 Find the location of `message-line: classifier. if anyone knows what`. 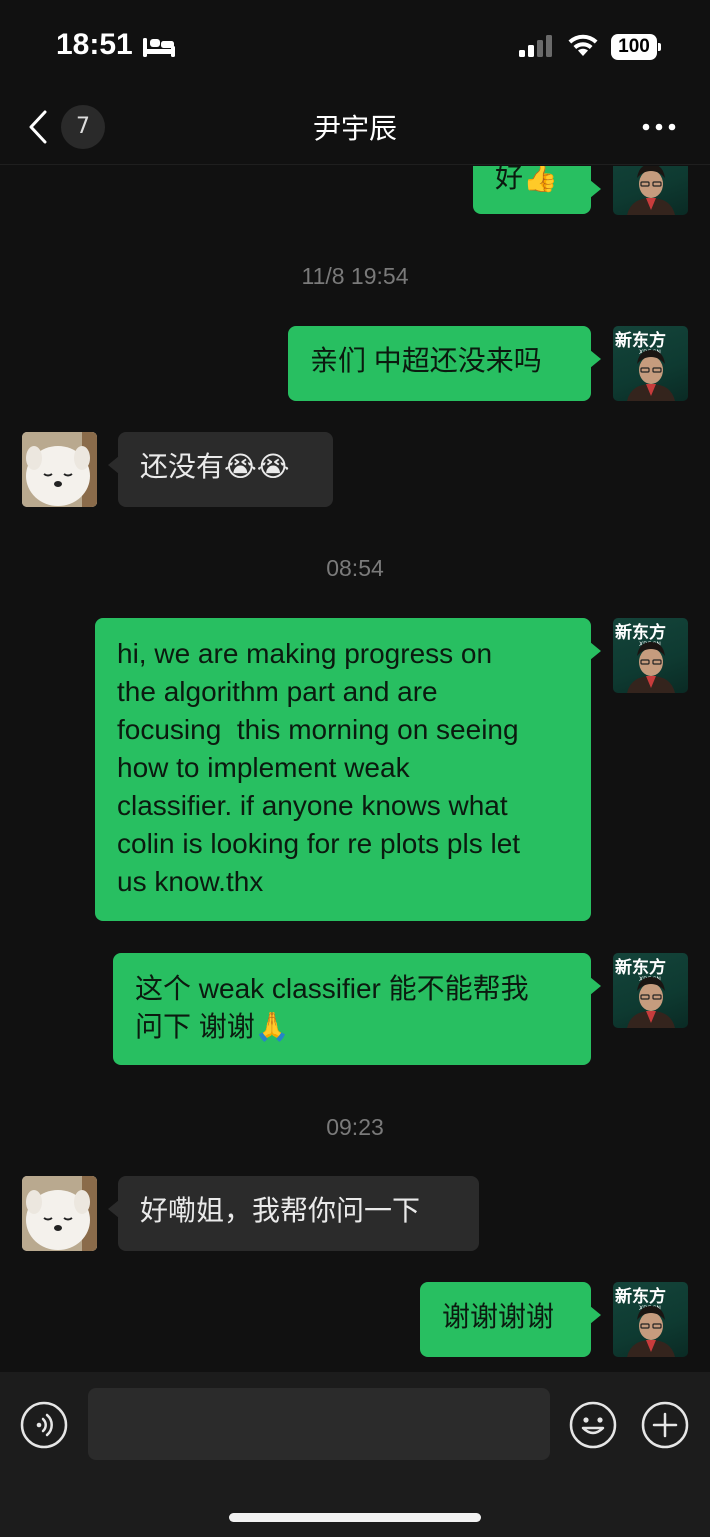

message-line: classifier. if anyone knows what is located at coordinates (312, 805).